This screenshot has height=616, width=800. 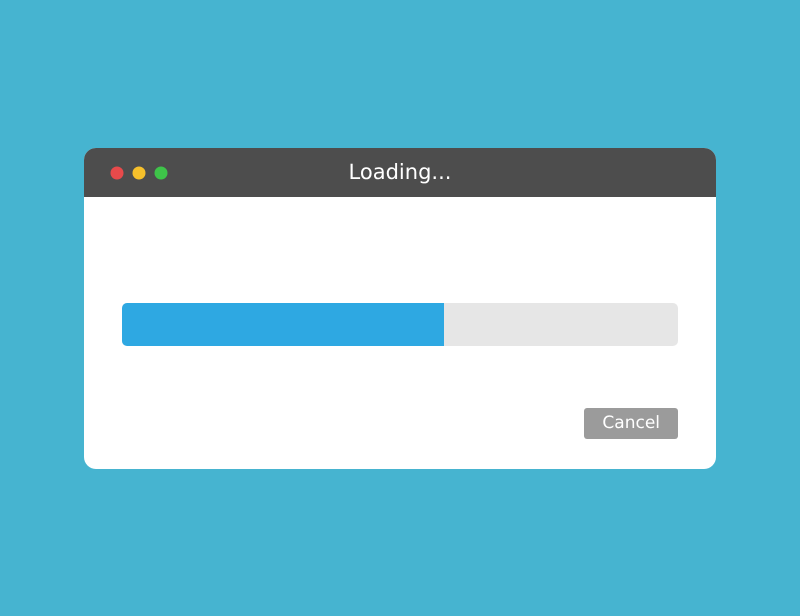 What do you see at coordinates (139, 173) in the screenshot?
I see `window-controls-icon` at bounding box center [139, 173].